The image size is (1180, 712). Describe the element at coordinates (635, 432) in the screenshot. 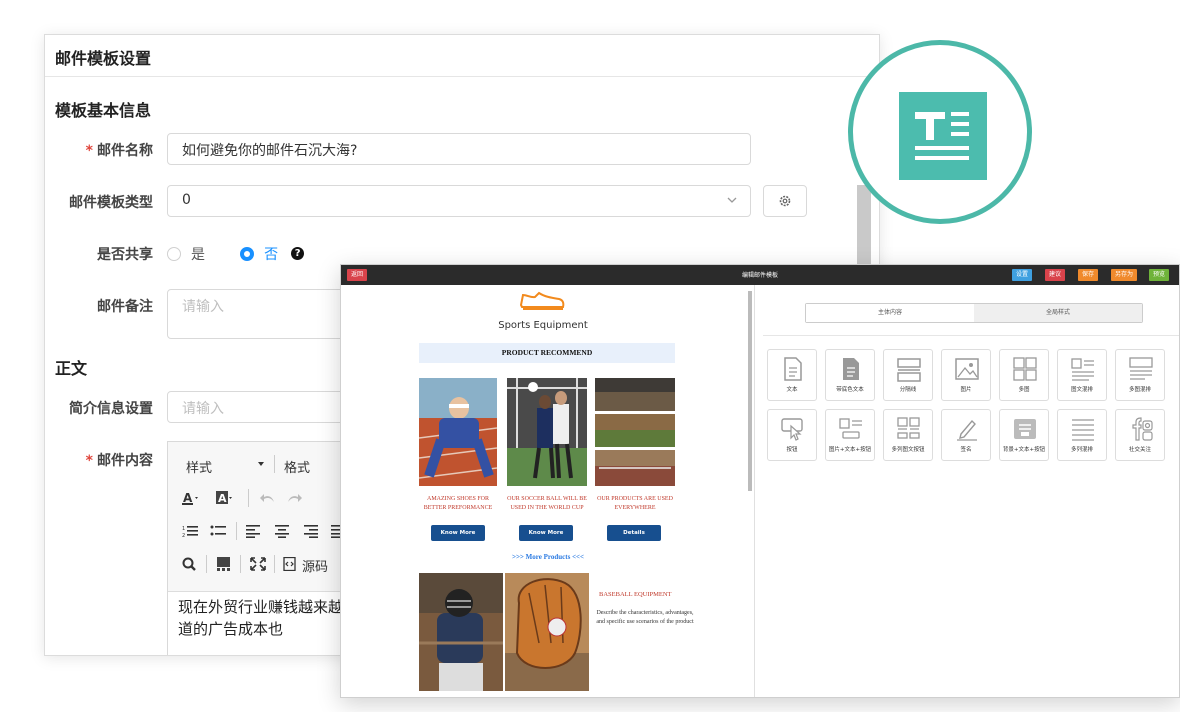

I see `product-image-stadiums` at that location.